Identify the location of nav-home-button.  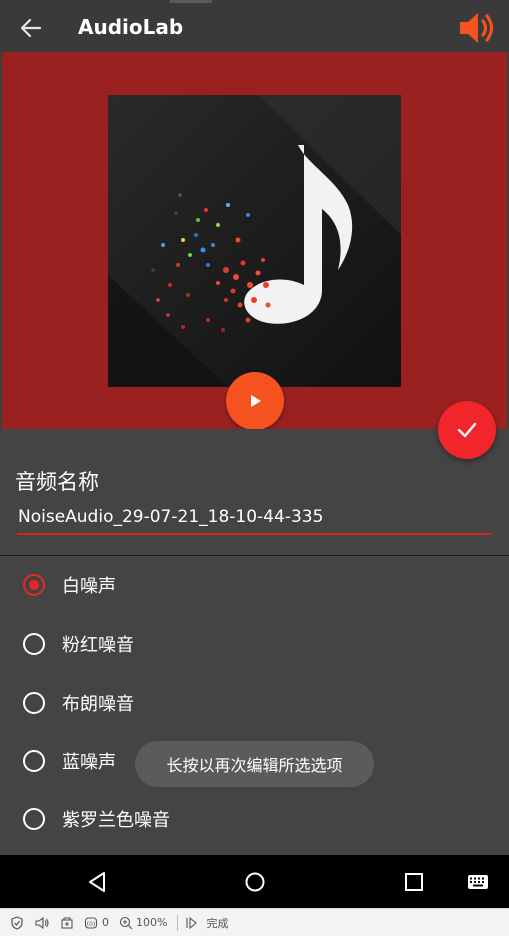
(255, 882).